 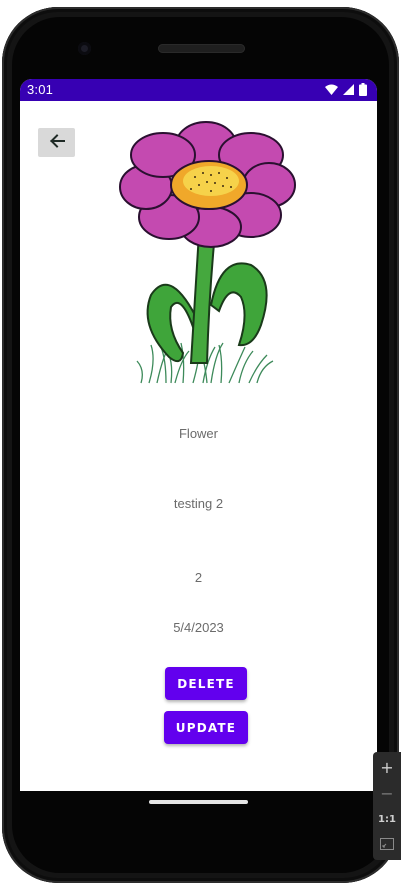 I want to click on battery-icon, so click(x=363, y=89).